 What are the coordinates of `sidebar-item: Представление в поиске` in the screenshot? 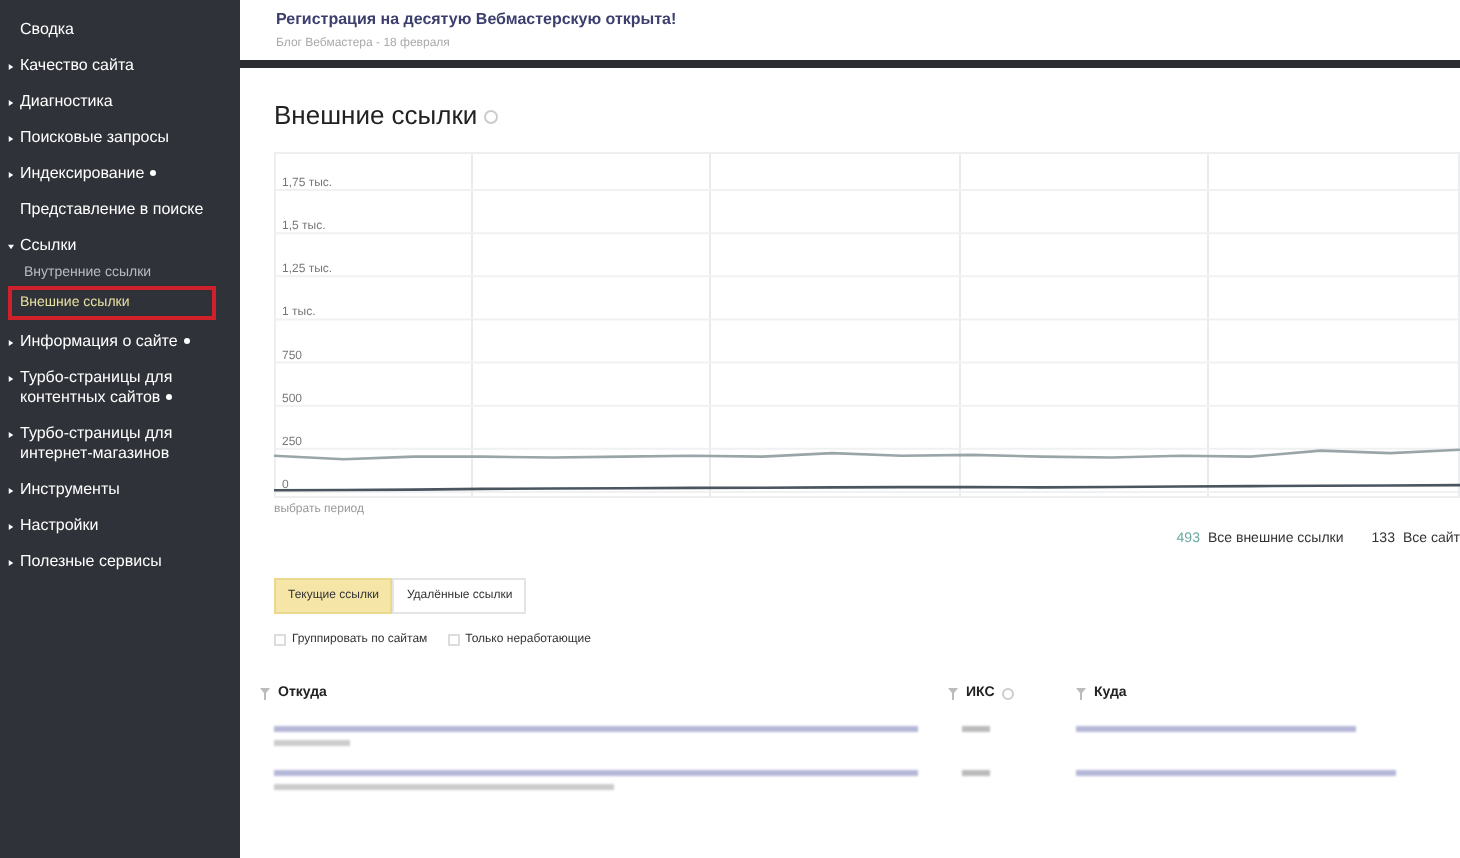 It's located at (120, 210).